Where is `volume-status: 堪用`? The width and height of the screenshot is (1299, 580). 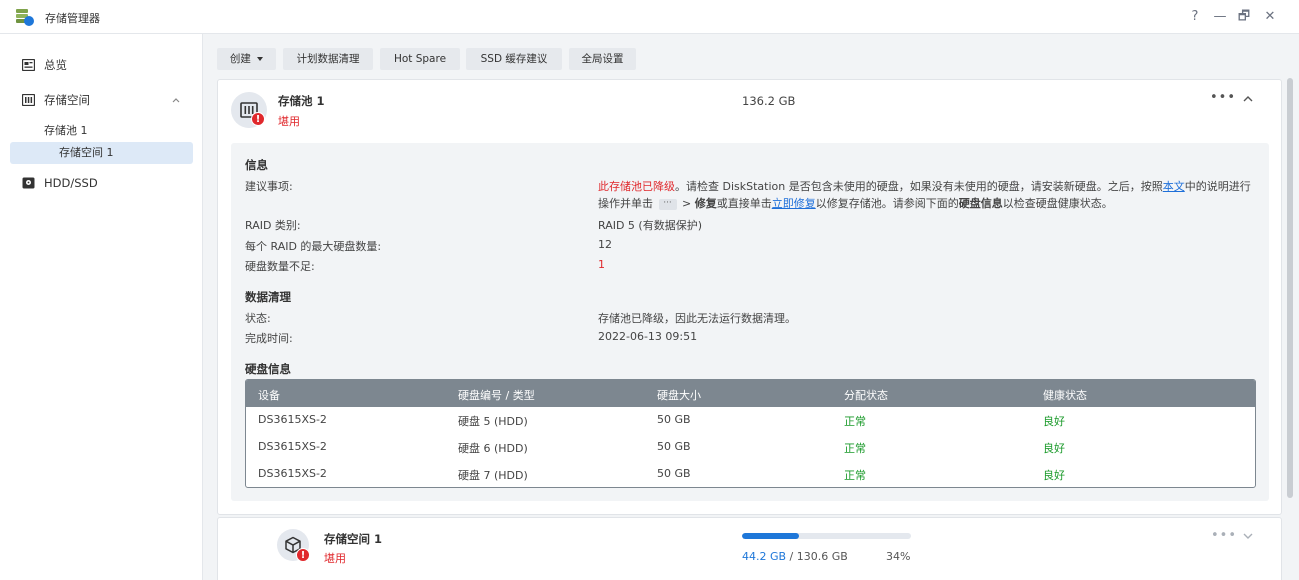
volume-status: 堪用 is located at coordinates (335, 558).